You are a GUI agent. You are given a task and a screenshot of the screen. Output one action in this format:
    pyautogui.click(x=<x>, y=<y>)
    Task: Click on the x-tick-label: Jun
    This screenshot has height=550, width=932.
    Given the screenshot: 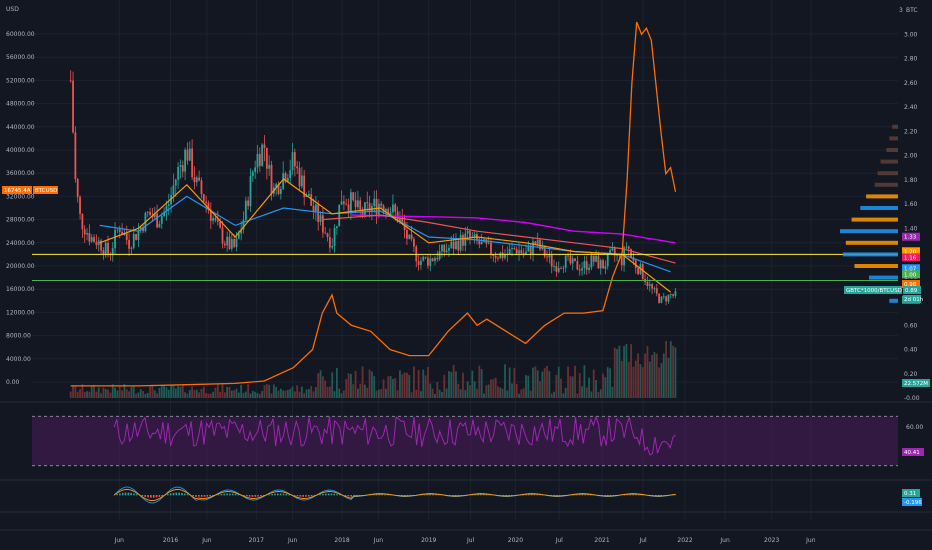 What is the action you would take?
    pyautogui.click(x=292, y=540)
    